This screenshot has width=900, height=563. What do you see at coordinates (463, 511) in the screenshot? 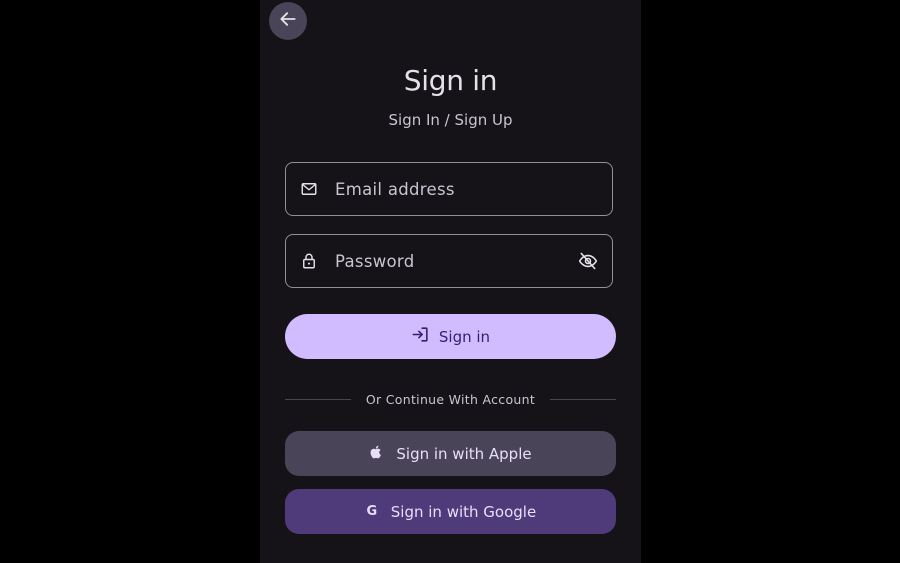
I see `google-button-label: Sign in with Google` at bounding box center [463, 511].